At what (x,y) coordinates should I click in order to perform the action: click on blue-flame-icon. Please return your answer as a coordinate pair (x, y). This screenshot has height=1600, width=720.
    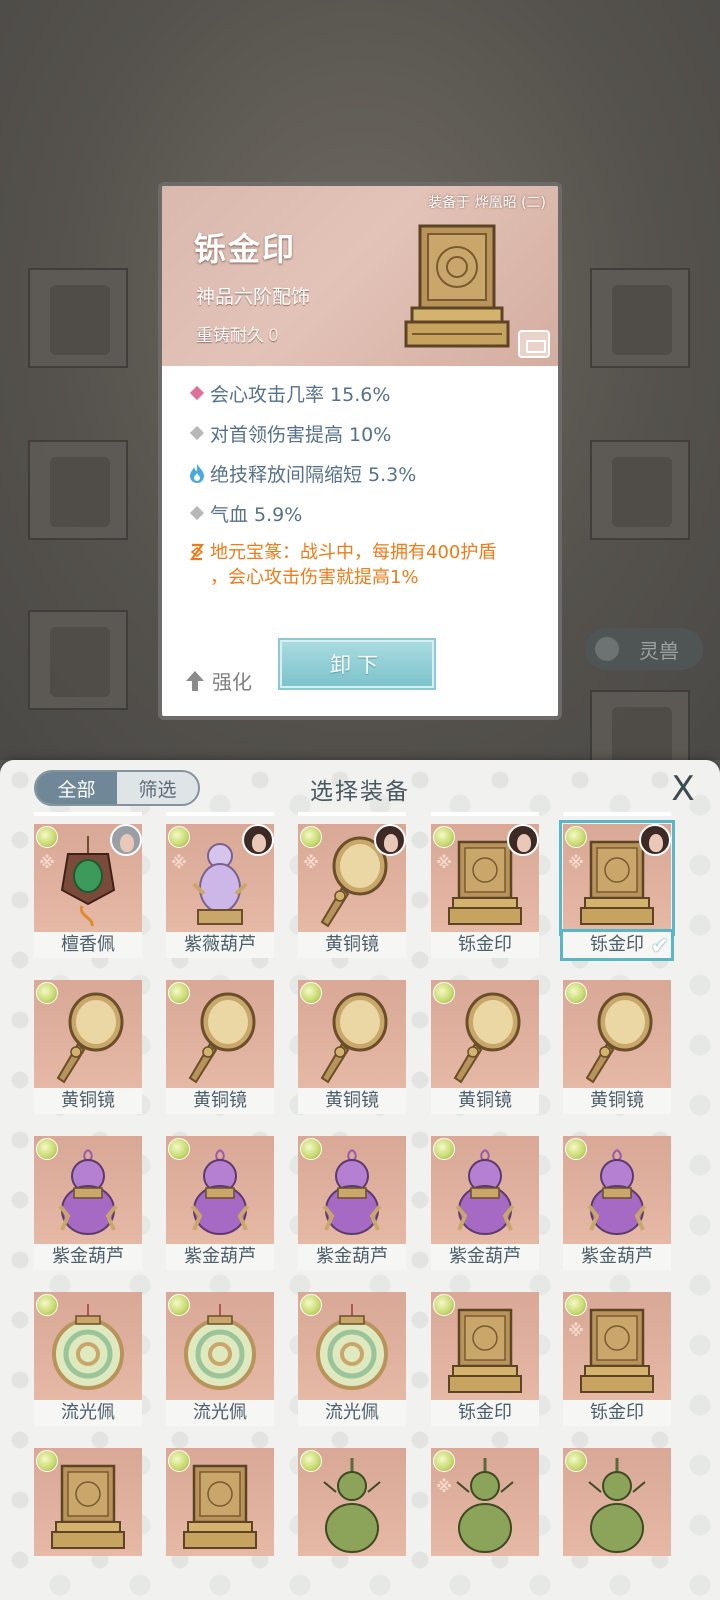
    Looking at the image, I should click on (197, 473).